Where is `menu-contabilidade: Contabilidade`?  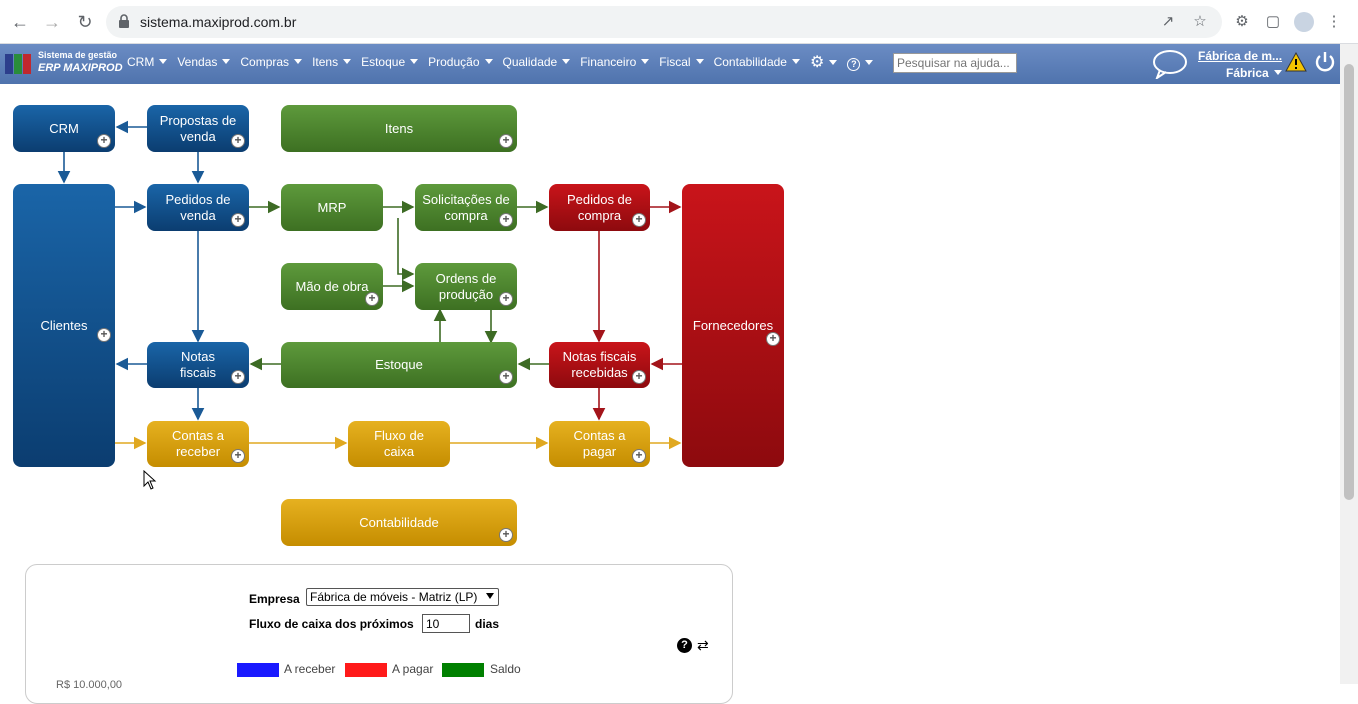 menu-contabilidade: Contabilidade is located at coordinates (757, 63).